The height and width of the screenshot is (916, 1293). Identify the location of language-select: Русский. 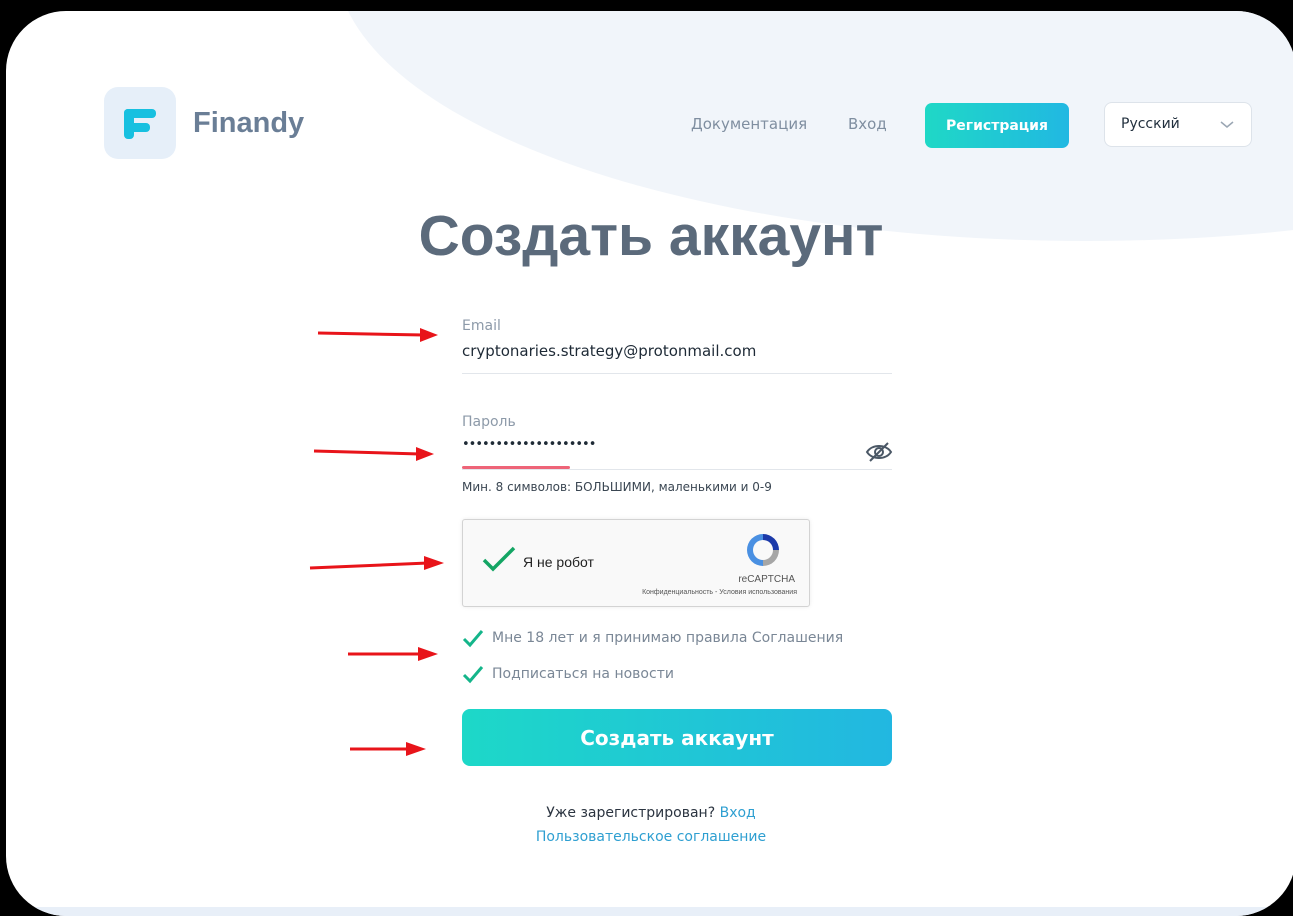
(1178, 124).